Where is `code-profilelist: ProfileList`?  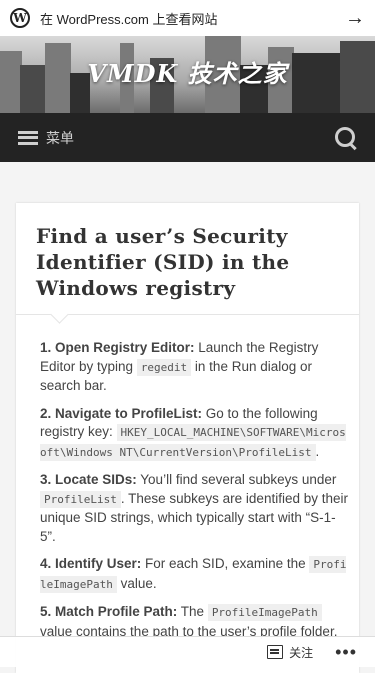
code-profilelist: ProfileList is located at coordinates (80, 499).